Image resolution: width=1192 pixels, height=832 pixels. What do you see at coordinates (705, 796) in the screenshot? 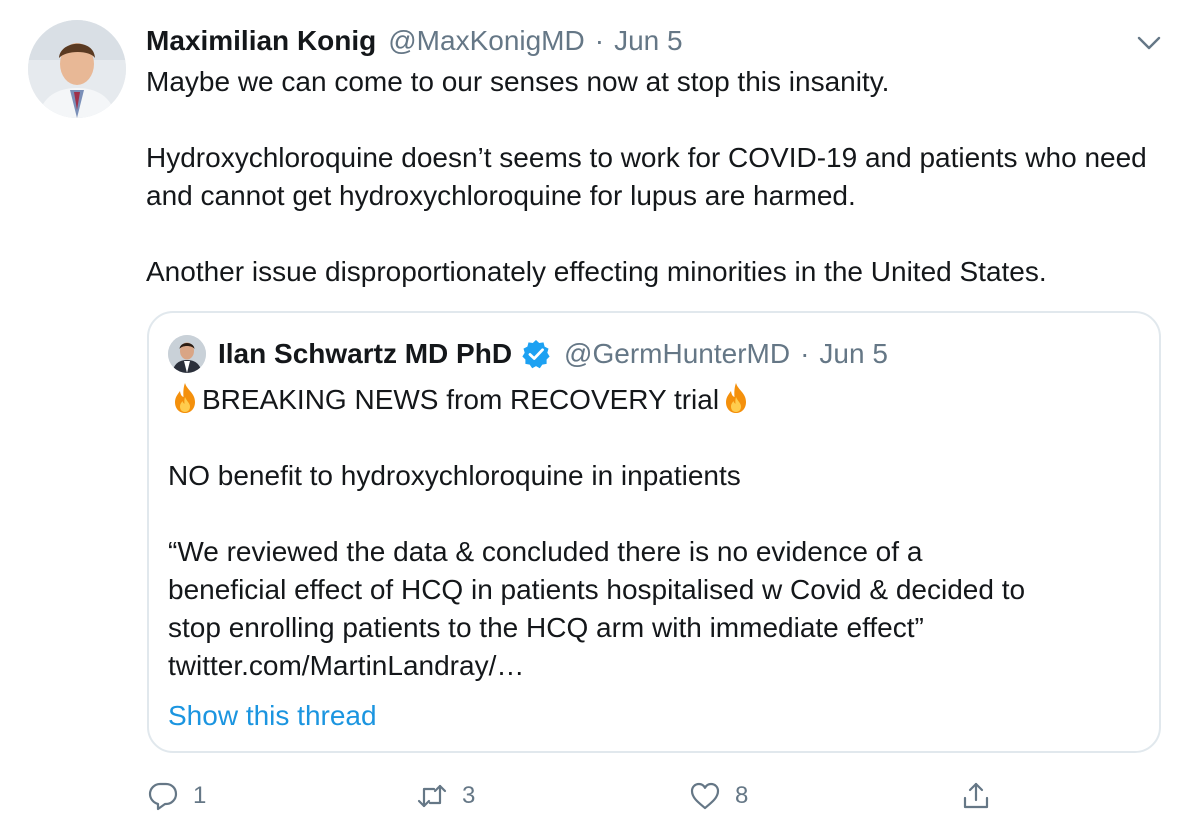
I see `heart-icon` at bounding box center [705, 796].